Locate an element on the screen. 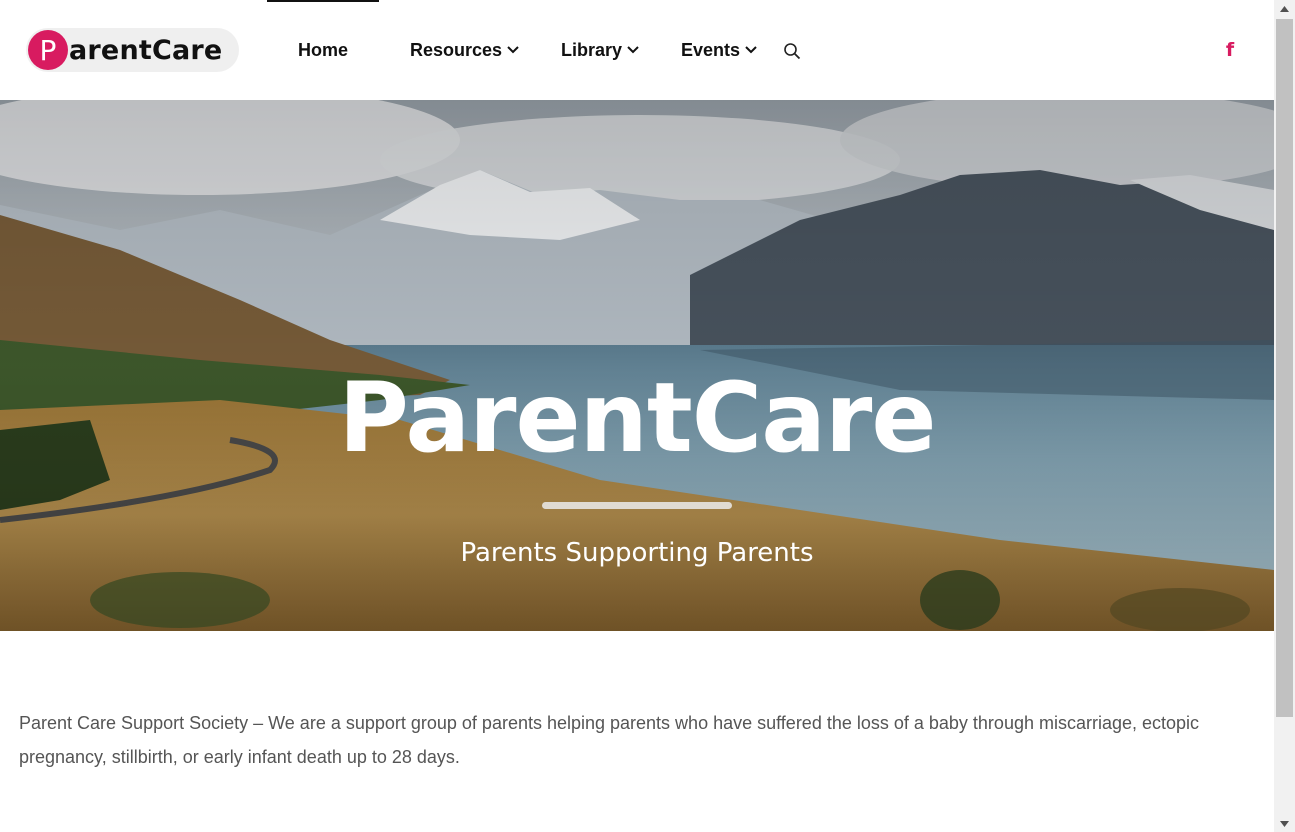 This screenshot has width=1295, height=832. nav-item-resources: Resources is located at coordinates (465, 50).